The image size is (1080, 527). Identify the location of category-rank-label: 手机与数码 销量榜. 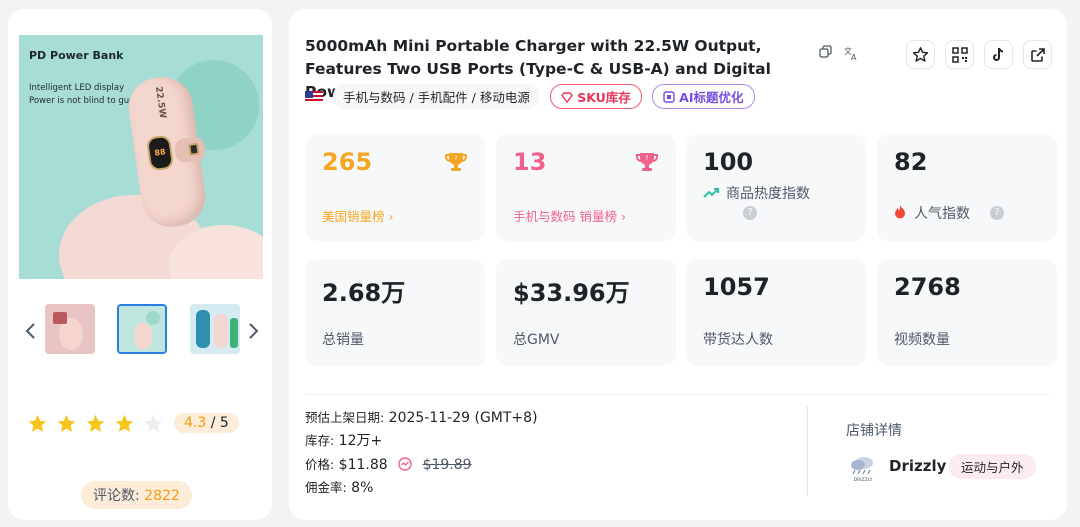
(565, 216).